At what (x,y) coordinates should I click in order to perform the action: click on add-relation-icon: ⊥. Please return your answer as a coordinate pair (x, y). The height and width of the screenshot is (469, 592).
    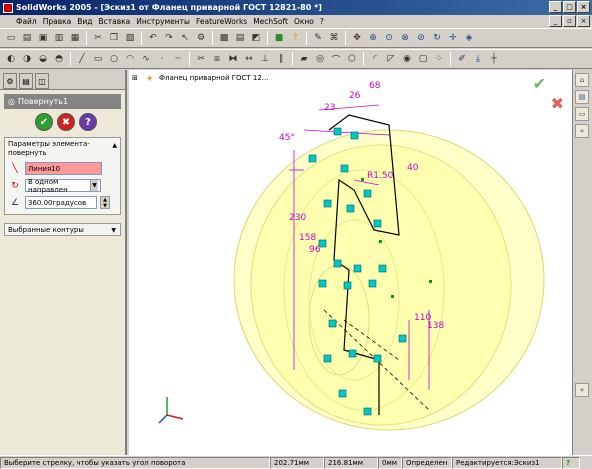
    Looking at the image, I should click on (265, 59).